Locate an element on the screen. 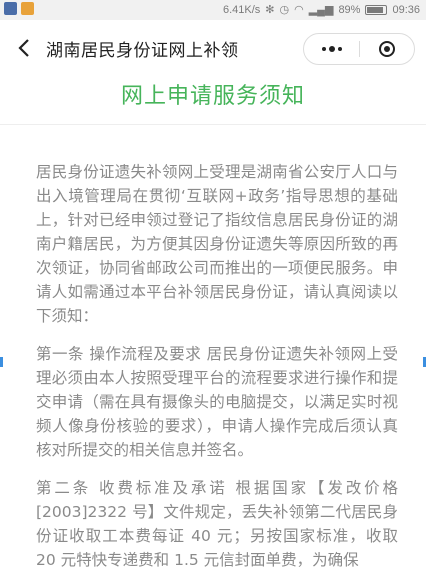 This screenshot has width=426, height=586. wifi-icon: ◠ is located at coordinates (299, 10).